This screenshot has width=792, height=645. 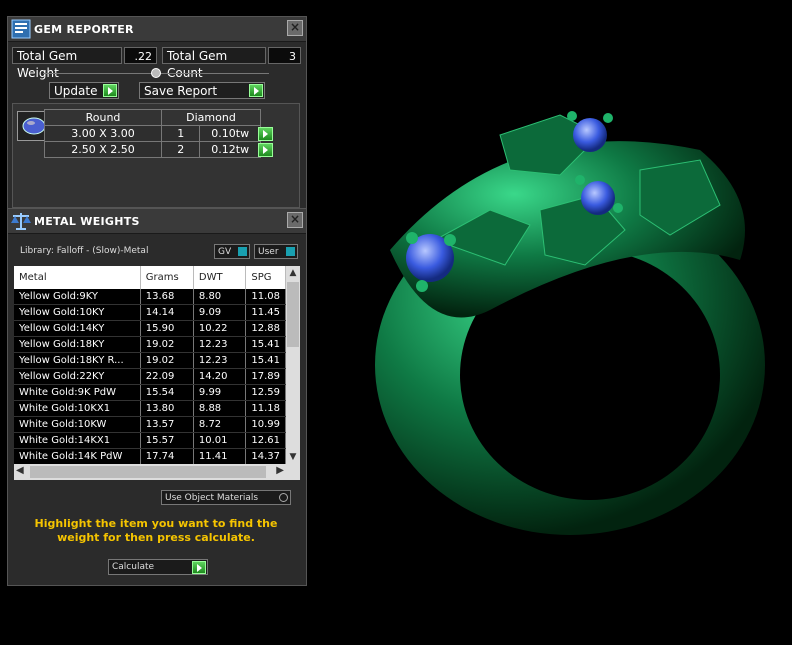 What do you see at coordinates (103, 117) in the screenshot?
I see `gem-shape-header: Round` at bounding box center [103, 117].